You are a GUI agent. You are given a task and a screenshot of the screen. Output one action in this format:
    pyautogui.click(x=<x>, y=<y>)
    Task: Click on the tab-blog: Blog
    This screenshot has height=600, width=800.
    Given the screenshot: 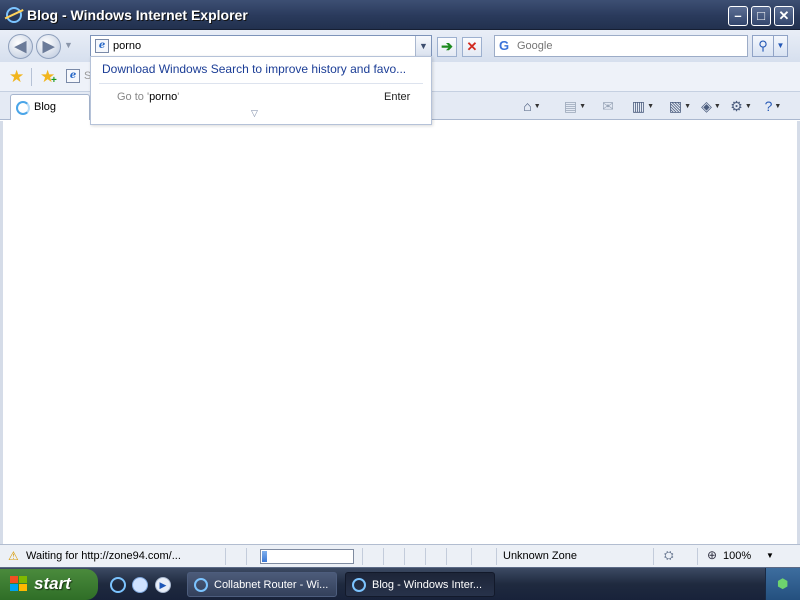 What is the action you would take?
    pyautogui.click(x=50, y=107)
    